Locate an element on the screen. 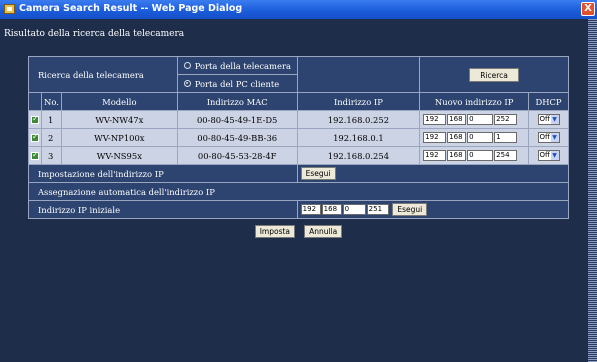 This screenshot has height=362, width=597. initial-ip-execute-button: Esegui is located at coordinates (410, 209).